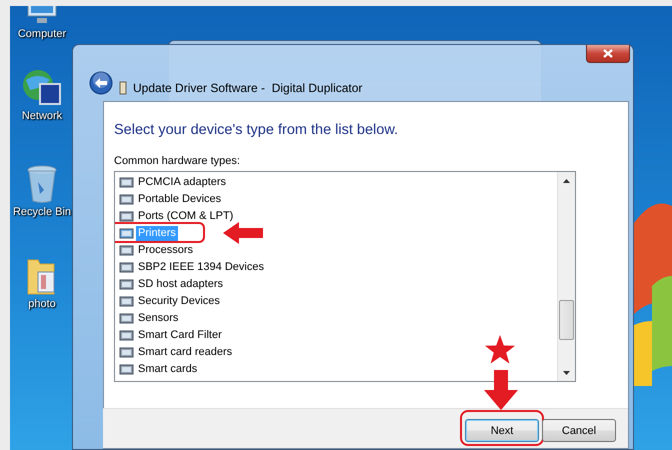 The image size is (672, 450). I want to click on window-title: Update Driver Software - Digital Duplicator, so click(247, 88).